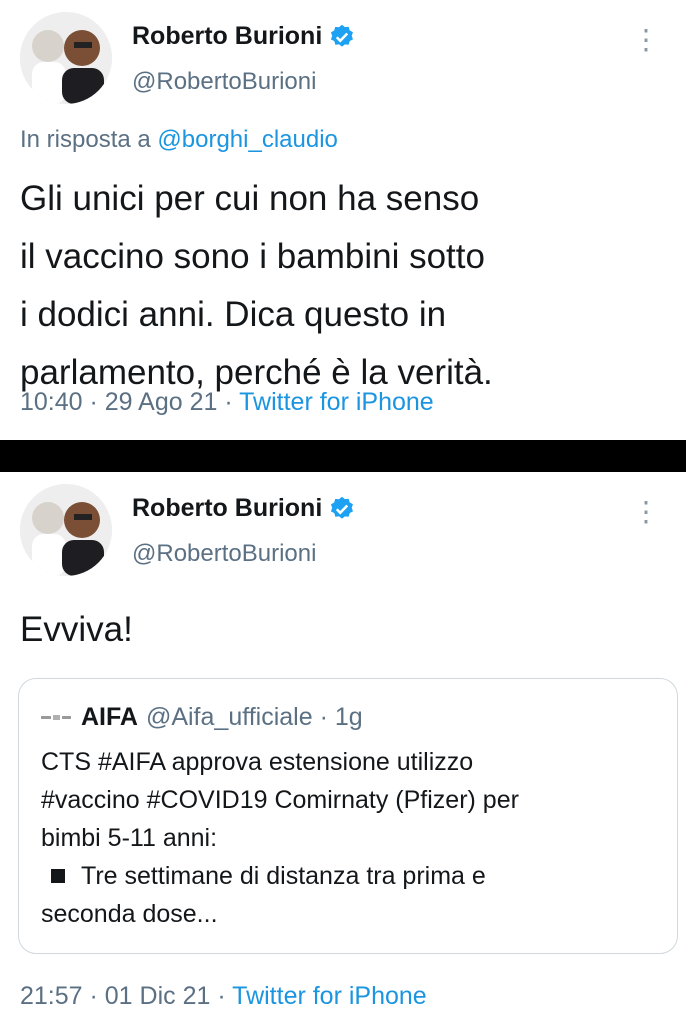 The image size is (686, 1024). I want to click on quoted-text-line: bimbi 5-11 anni:, so click(129, 838).